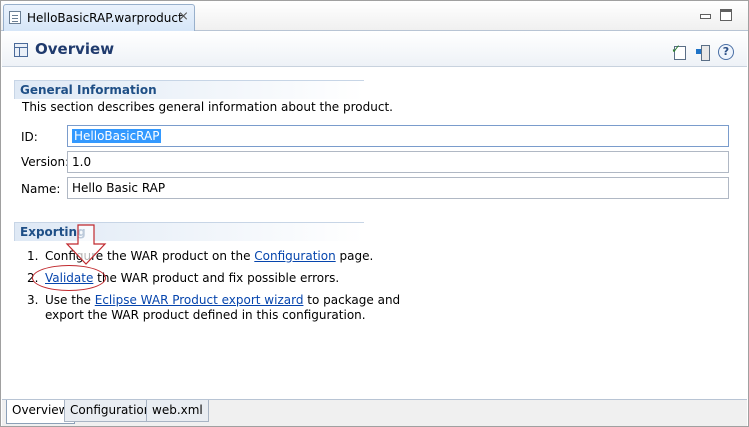 Image resolution: width=749 pixels, height=427 pixels. What do you see at coordinates (117, 136) in the screenshot?
I see `id-field-value: HelloBasicRAP` at bounding box center [117, 136].